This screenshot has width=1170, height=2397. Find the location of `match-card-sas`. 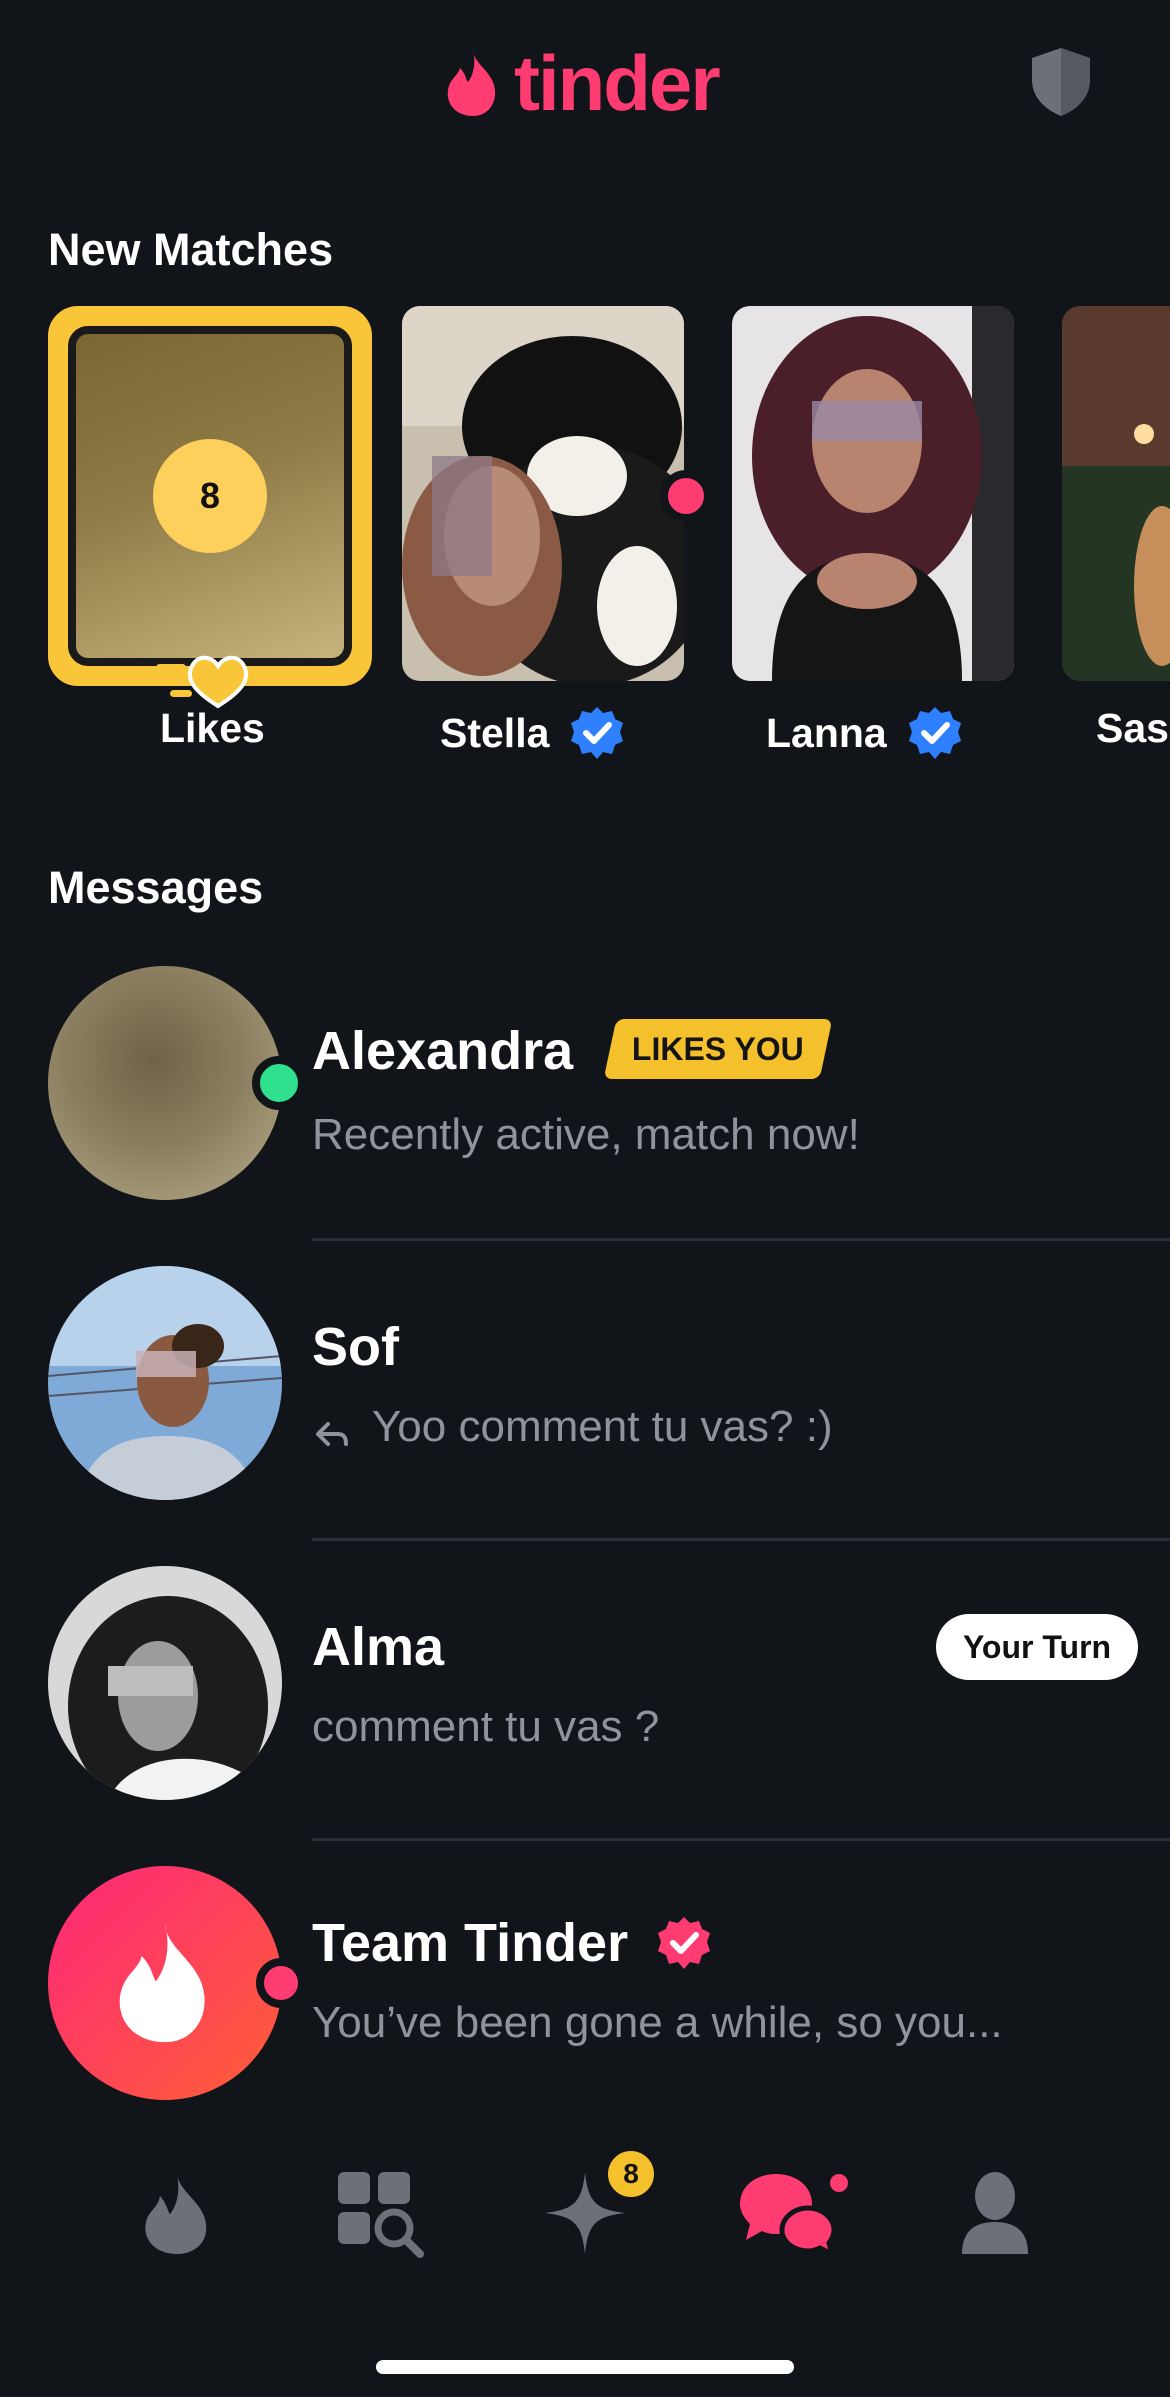

match-card-sas is located at coordinates (1116, 493).